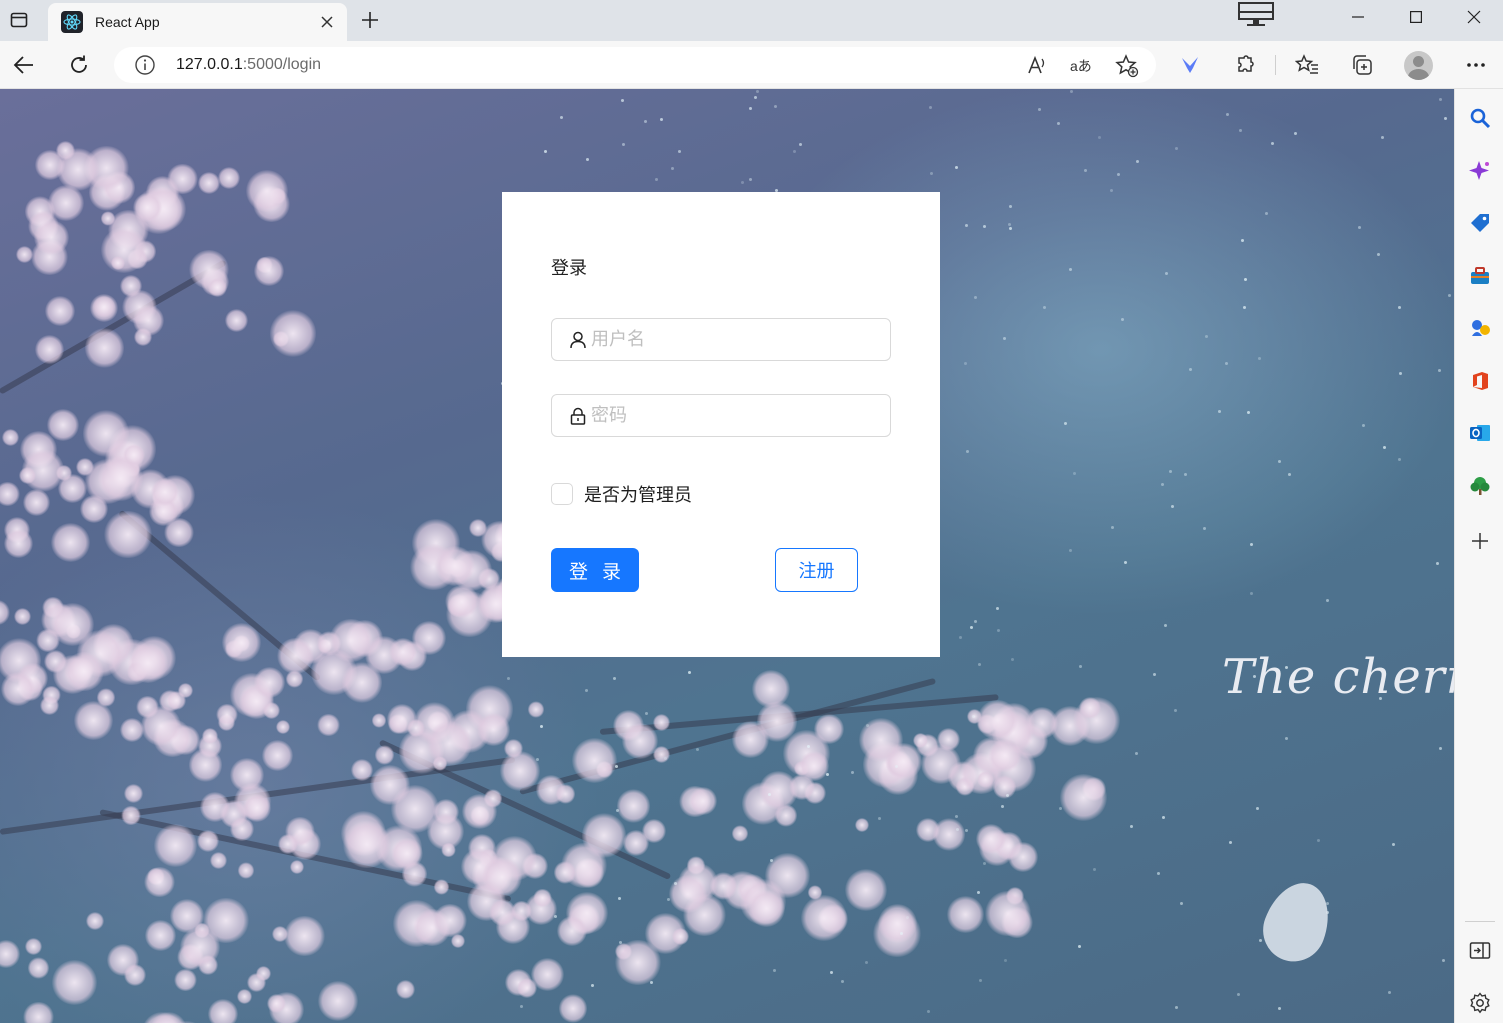 The height and width of the screenshot is (1023, 1503). Describe the element at coordinates (19, 20) in the screenshot. I see `tab-actions-icon` at that location.